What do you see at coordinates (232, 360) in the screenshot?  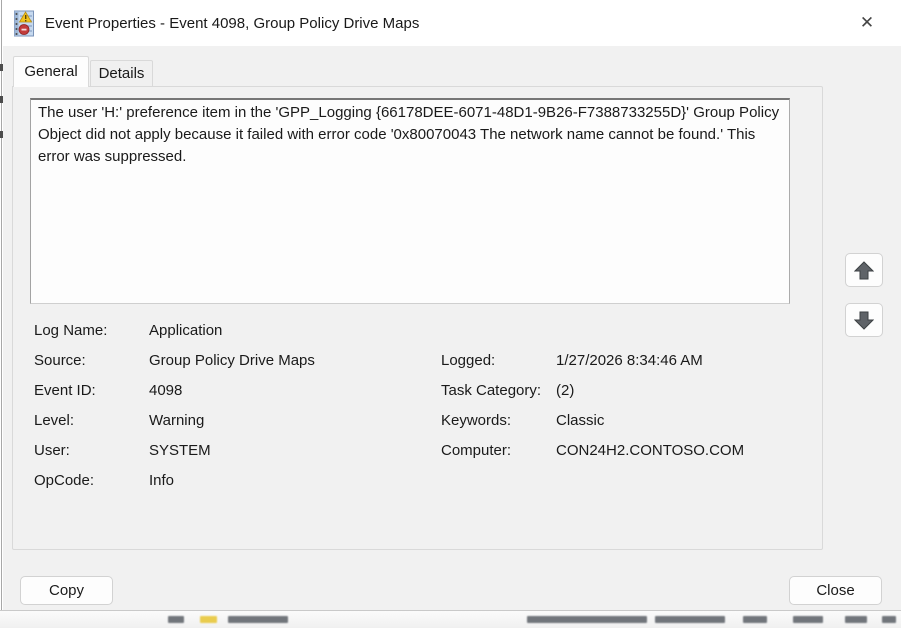 I see `property-value: Group Policy Drive Maps` at bounding box center [232, 360].